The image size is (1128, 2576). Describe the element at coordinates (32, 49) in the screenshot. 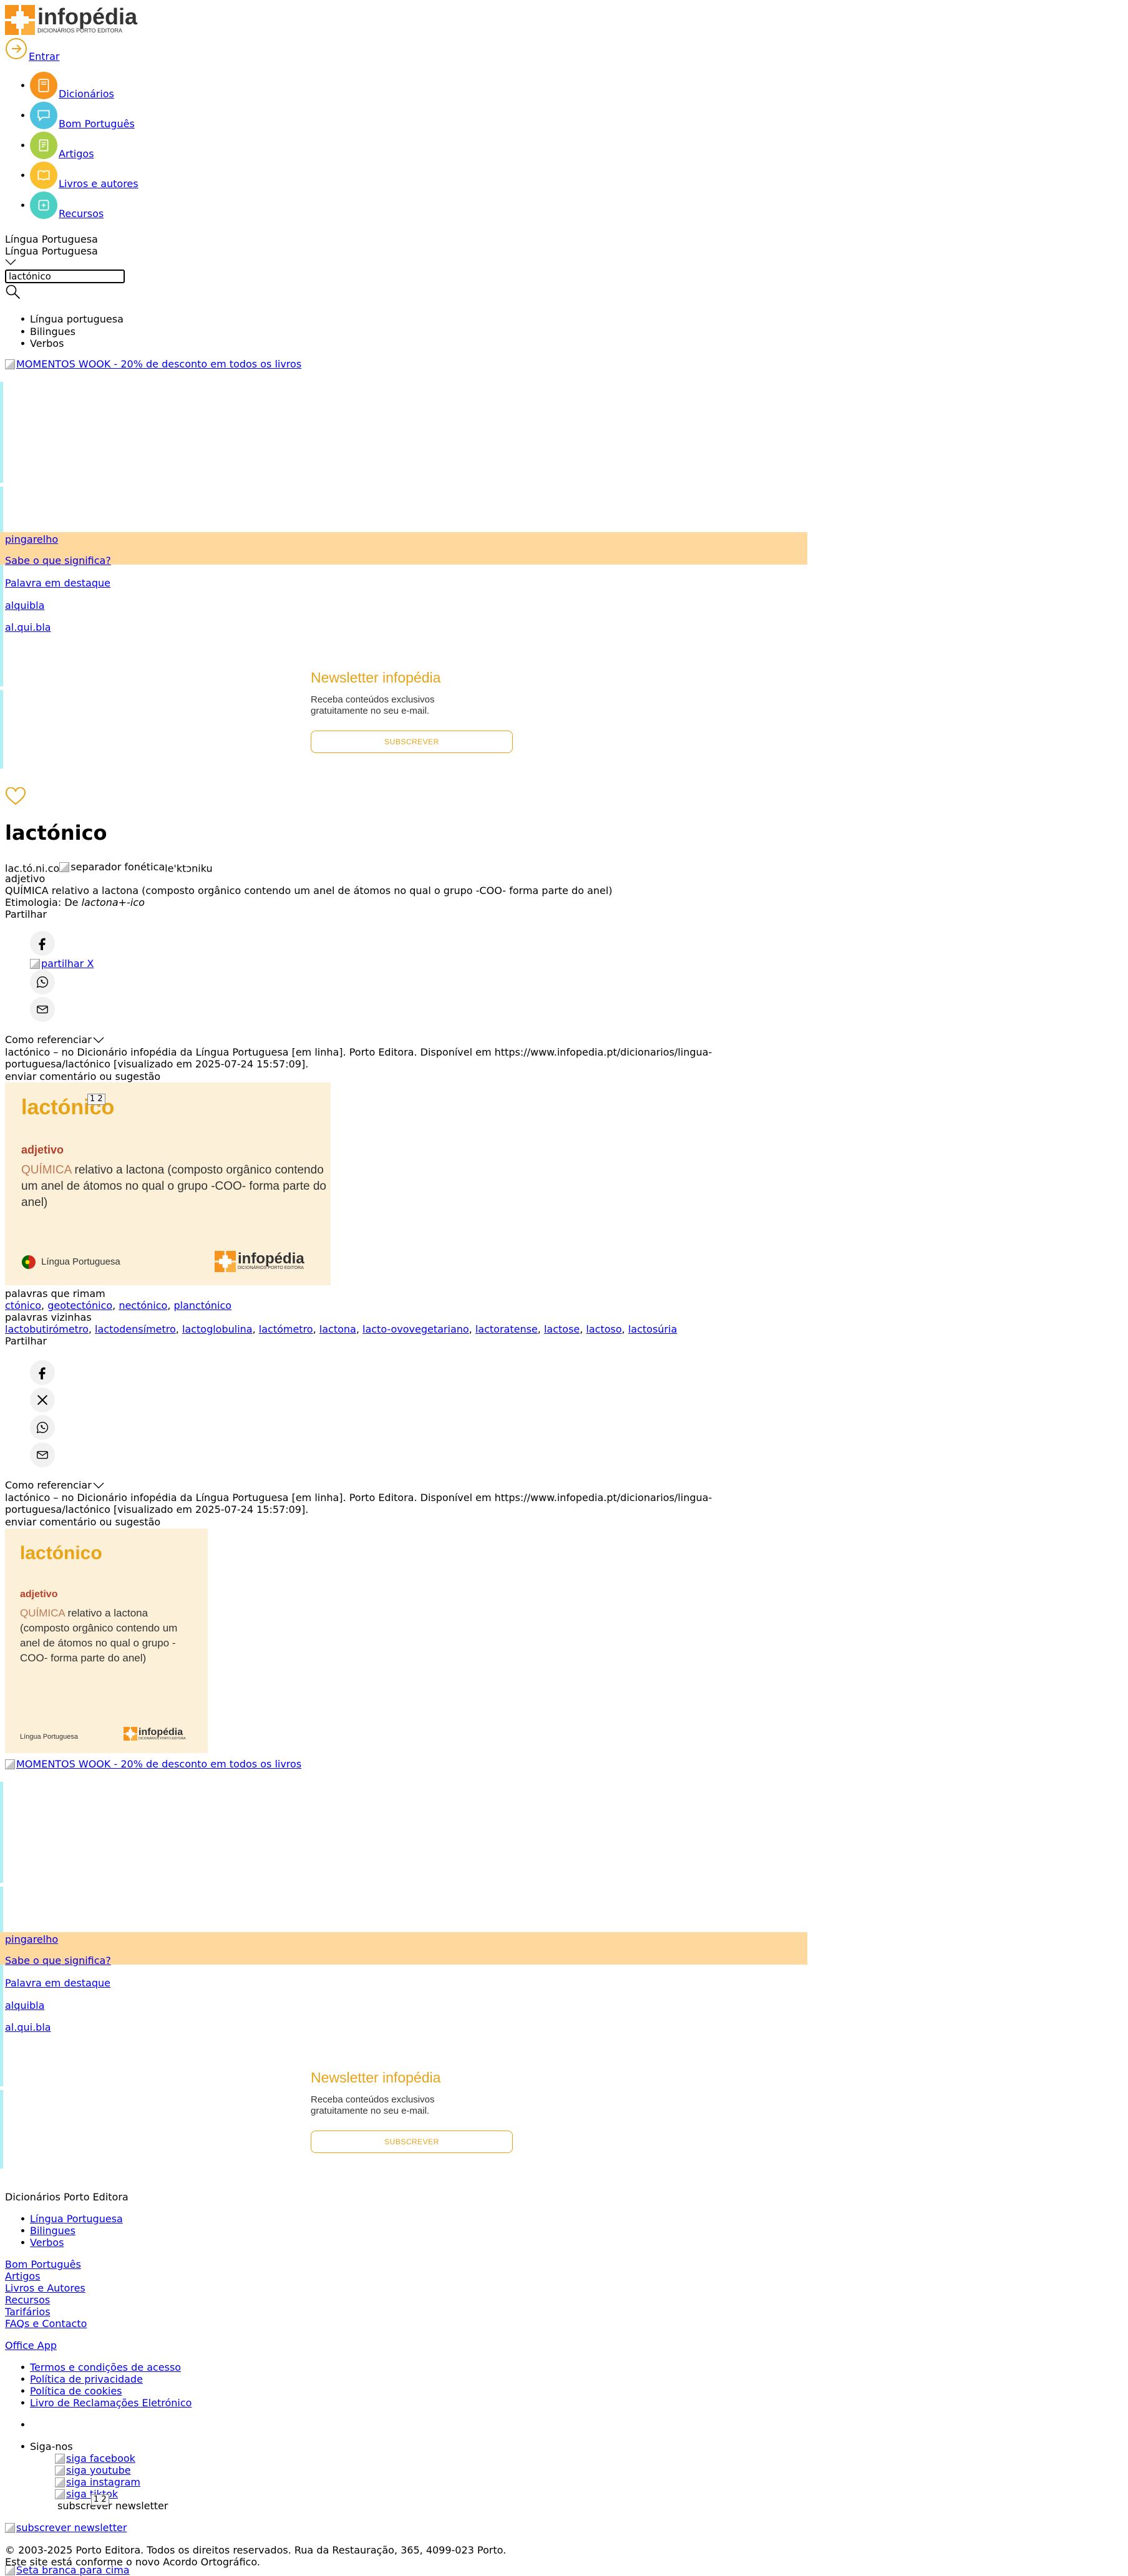

I see `login-link: Entrar` at that location.